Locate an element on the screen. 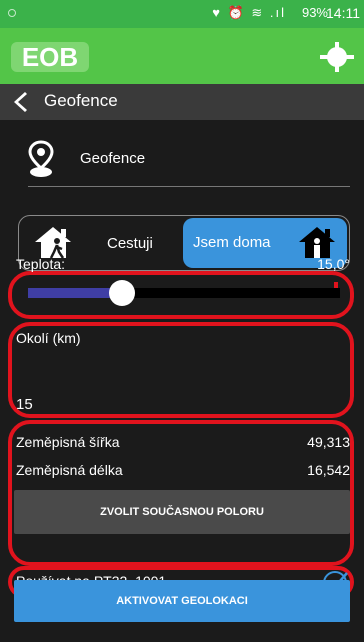 This screenshot has height=642, width=364. battery-level: 93% is located at coordinates (314, 12).